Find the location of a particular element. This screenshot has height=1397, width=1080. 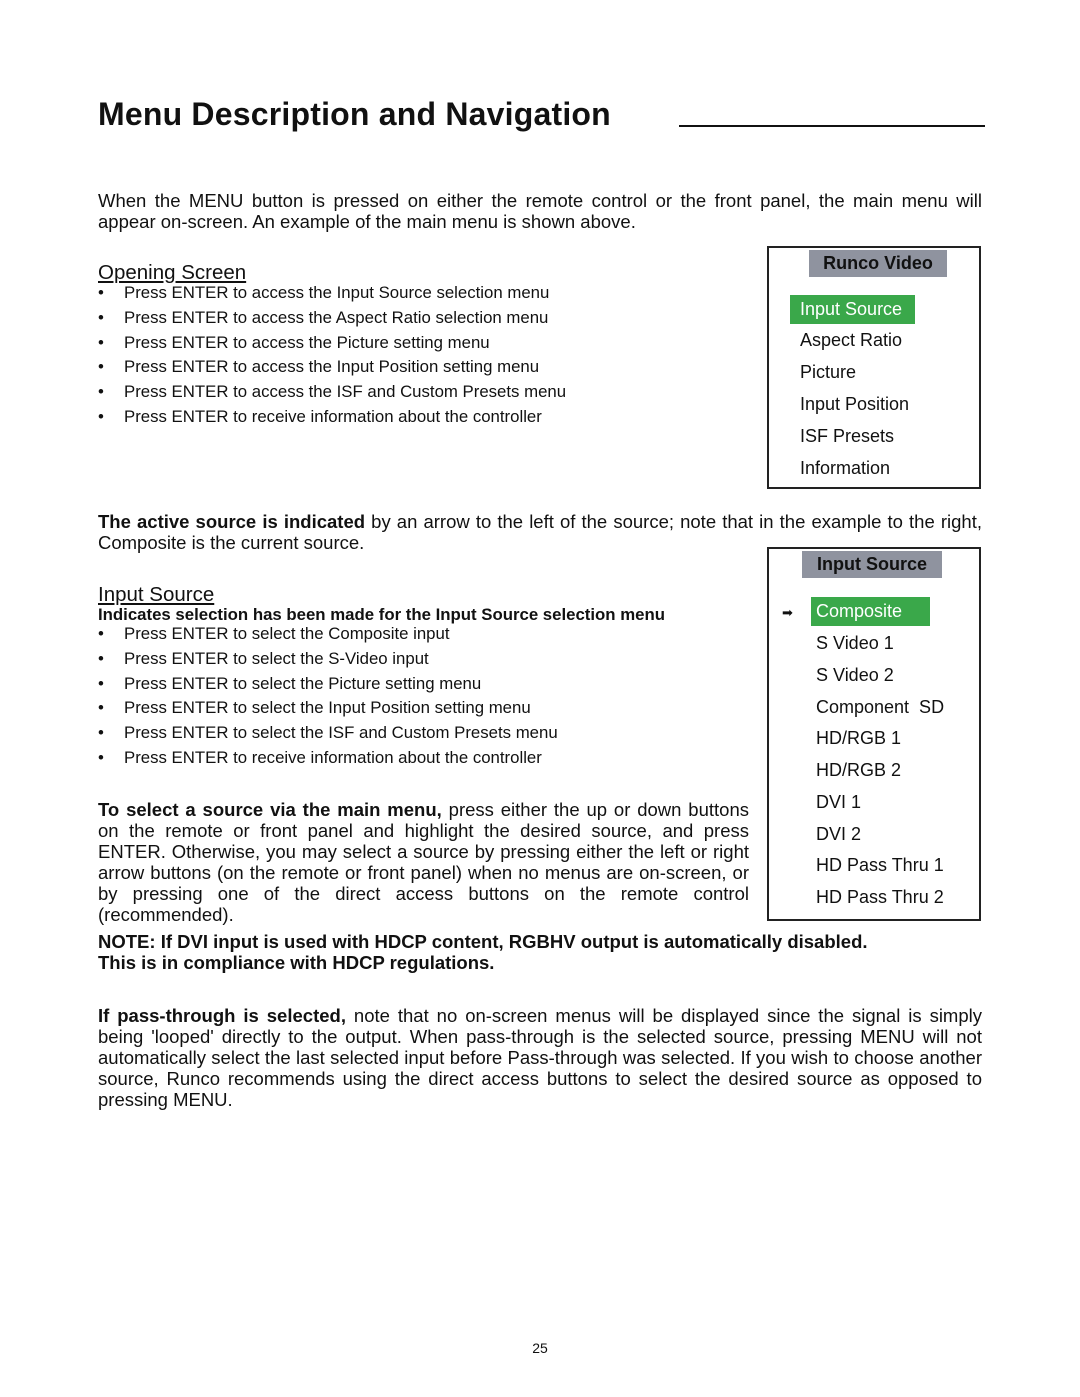

input-menu-item-dvi-2: DVI 2 is located at coordinates (838, 834).